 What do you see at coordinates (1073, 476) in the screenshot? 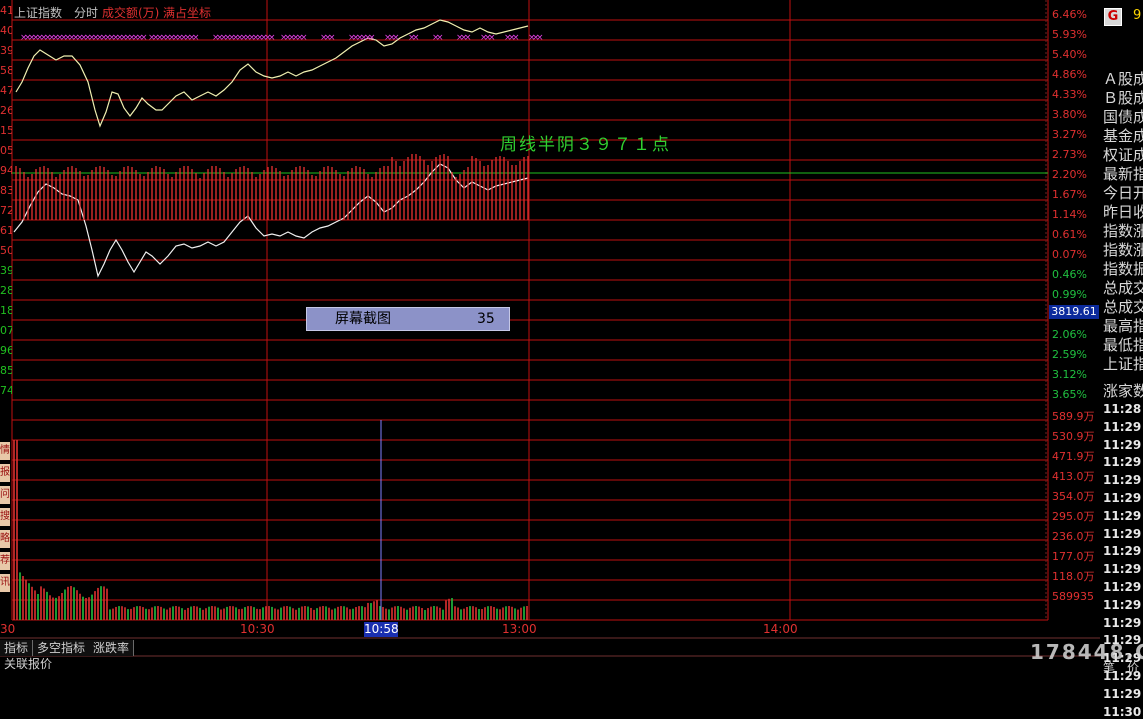
I see `volume-scale-label: 413.0万` at bounding box center [1073, 476].